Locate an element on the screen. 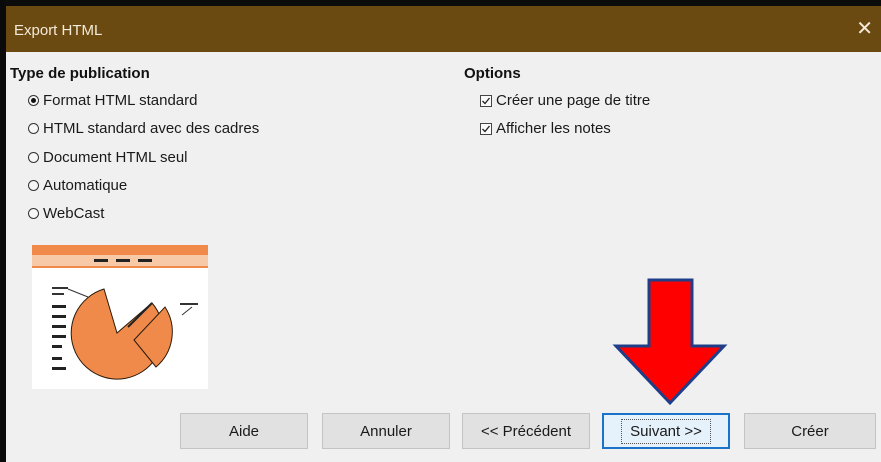 The height and width of the screenshot is (462, 881). red-arrow-down-icon is located at coordinates (670, 342).